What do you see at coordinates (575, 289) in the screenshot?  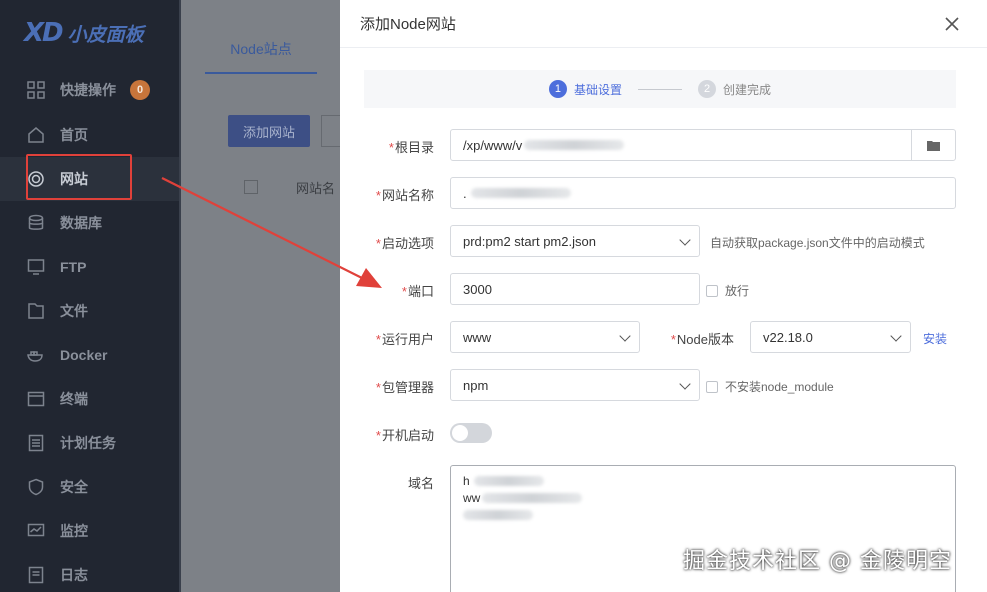 I see `port-input: 3000` at bounding box center [575, 289].